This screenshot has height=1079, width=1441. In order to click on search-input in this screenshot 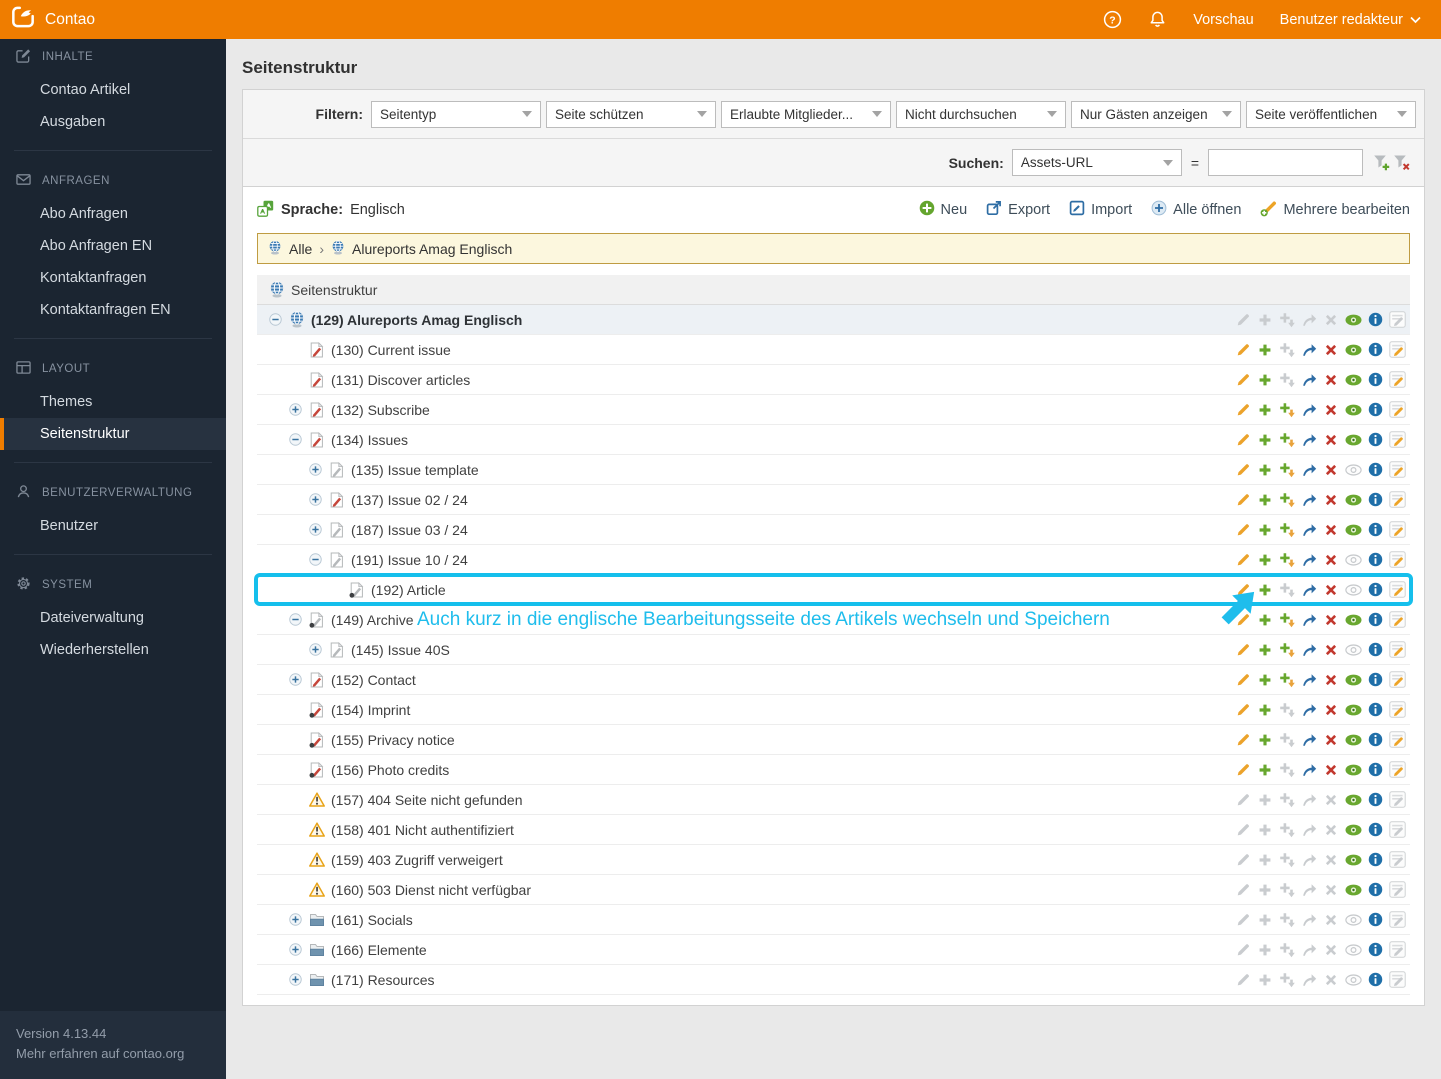, I will do `click(1285, 162)`.